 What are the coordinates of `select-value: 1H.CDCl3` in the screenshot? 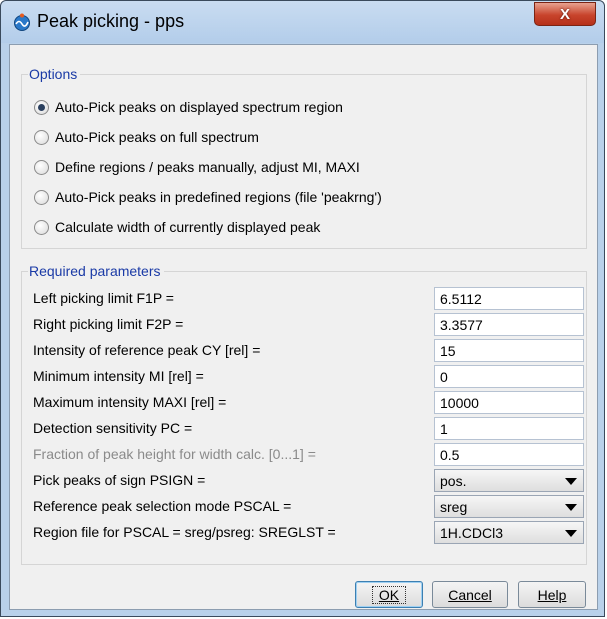 It's located at (472, 533).